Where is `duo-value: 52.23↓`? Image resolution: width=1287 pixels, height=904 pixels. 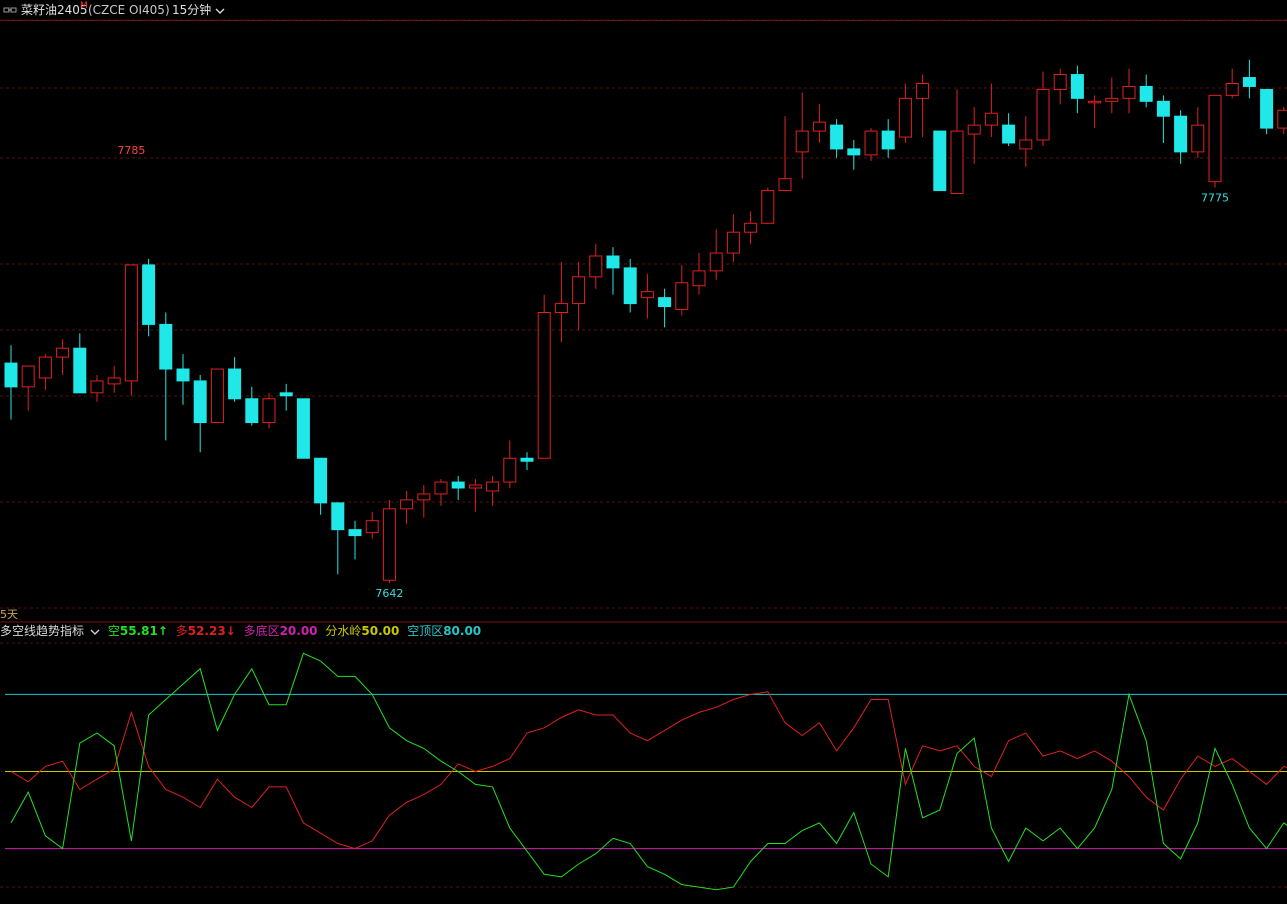
duo-value: 52.23↓ is located at coordinates (211, 631).